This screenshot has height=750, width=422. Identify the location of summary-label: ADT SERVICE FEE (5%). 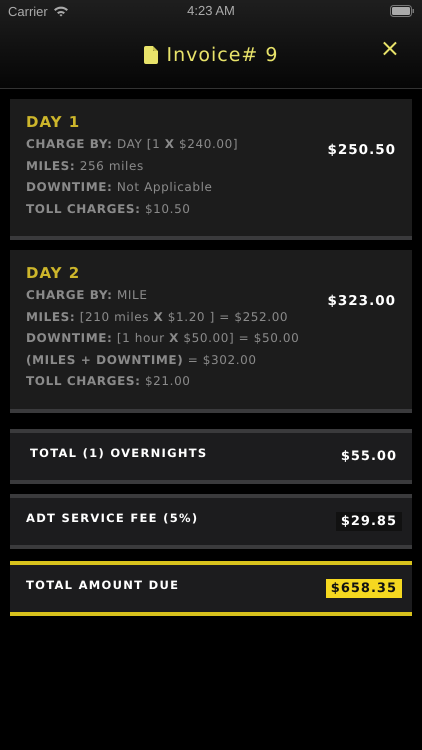
(112, 518).